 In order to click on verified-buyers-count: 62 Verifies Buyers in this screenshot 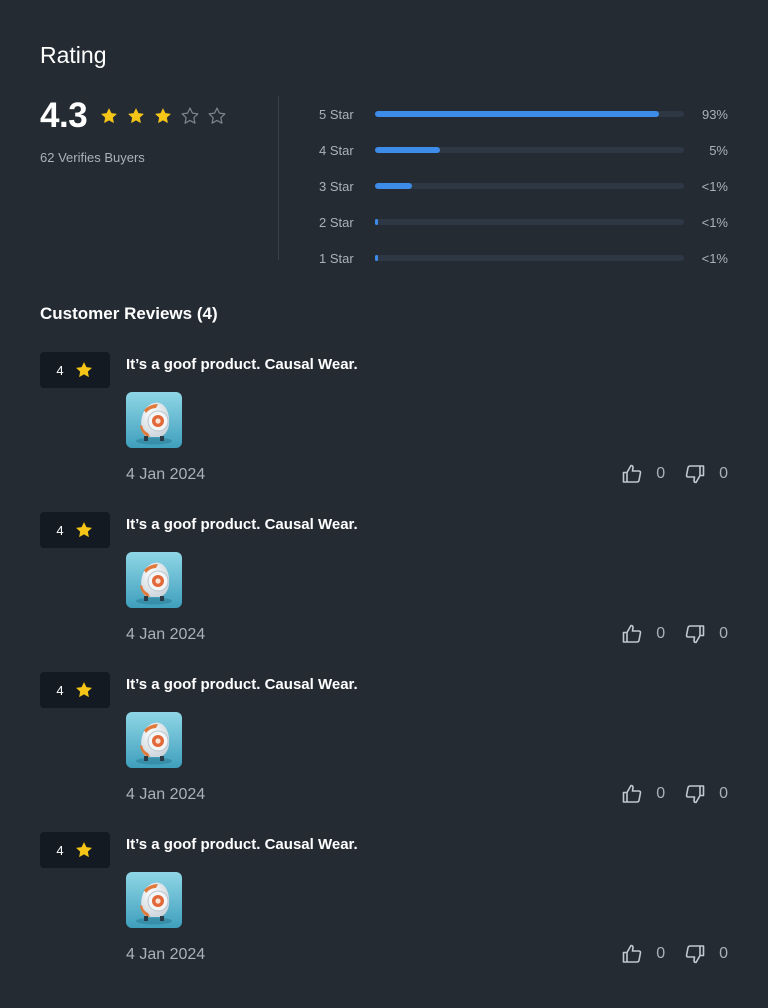, I will do `click(92, 157)`.